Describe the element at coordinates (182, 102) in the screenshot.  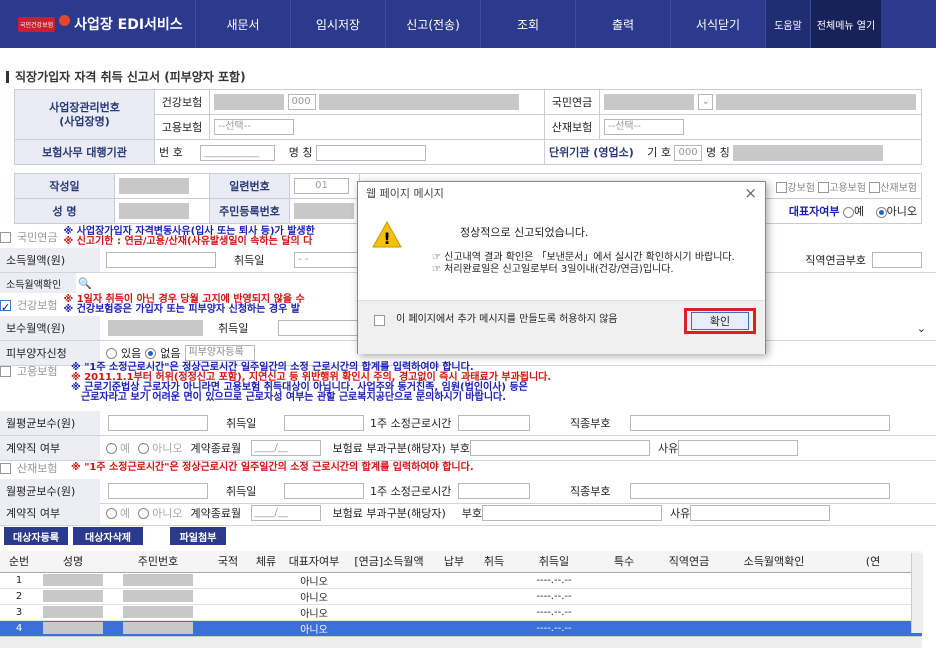
I see `health-label: 건강보험` at that location.